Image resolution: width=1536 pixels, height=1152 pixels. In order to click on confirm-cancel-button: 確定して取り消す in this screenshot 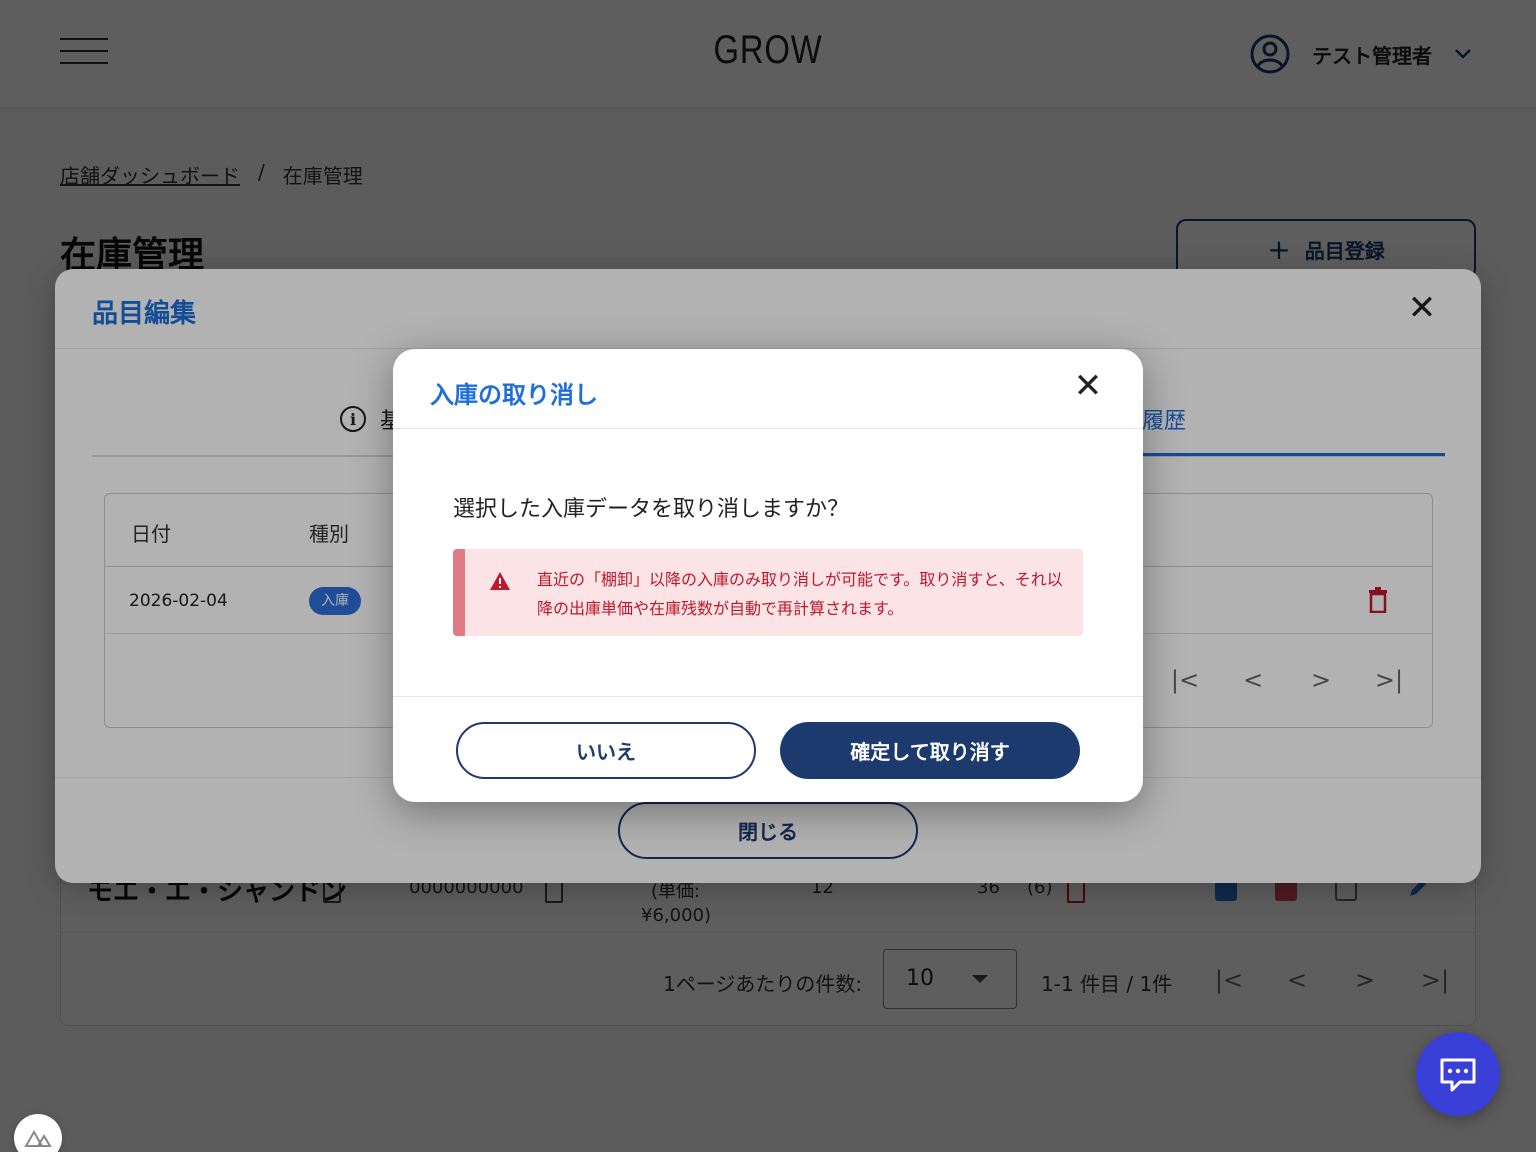, I will do `click(930, 750)`.